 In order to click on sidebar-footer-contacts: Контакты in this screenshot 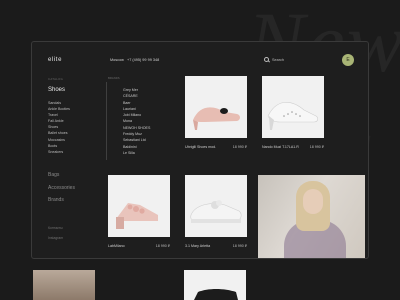, I will do `click(55, 228)`.